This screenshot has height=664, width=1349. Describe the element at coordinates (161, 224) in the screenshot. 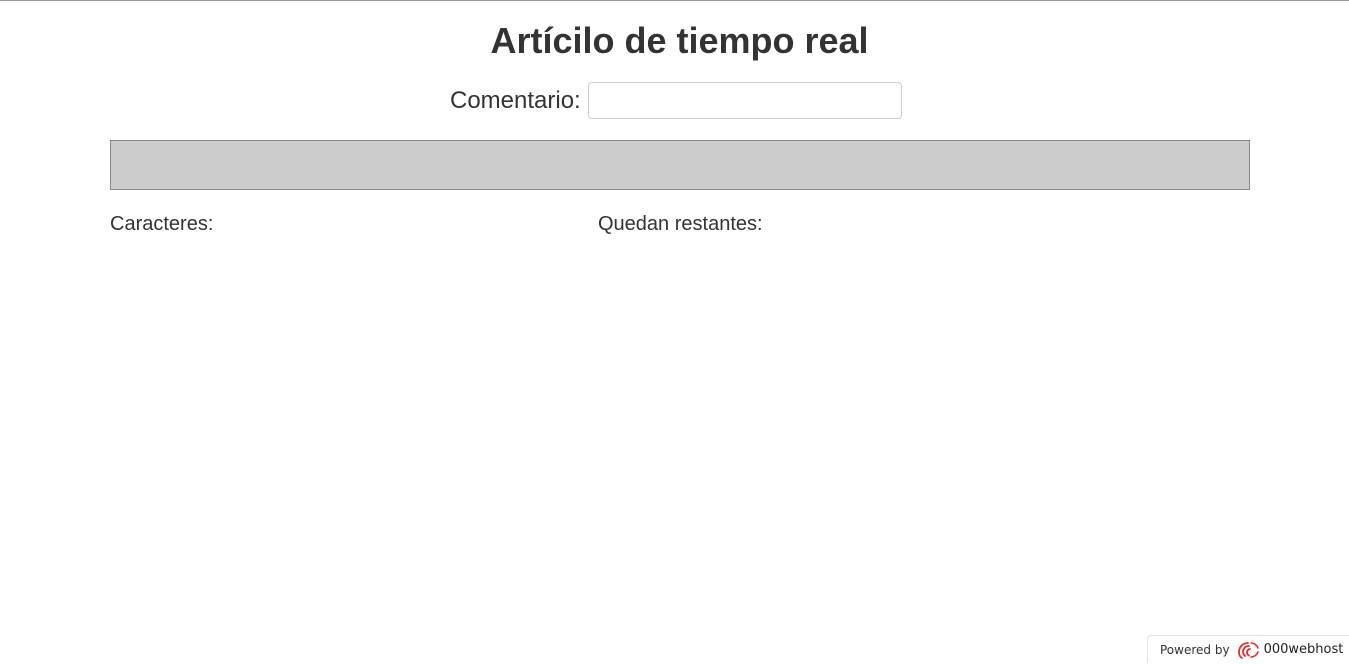

I see `characters-count-label: Caracteres:` at that location.